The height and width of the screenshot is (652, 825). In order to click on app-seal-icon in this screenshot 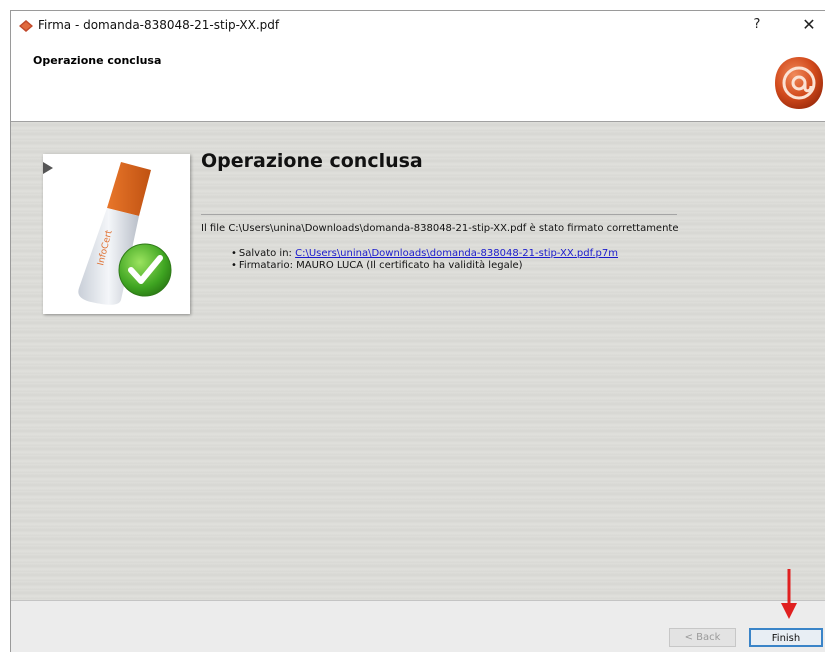, I will do `click(26, 26)`.